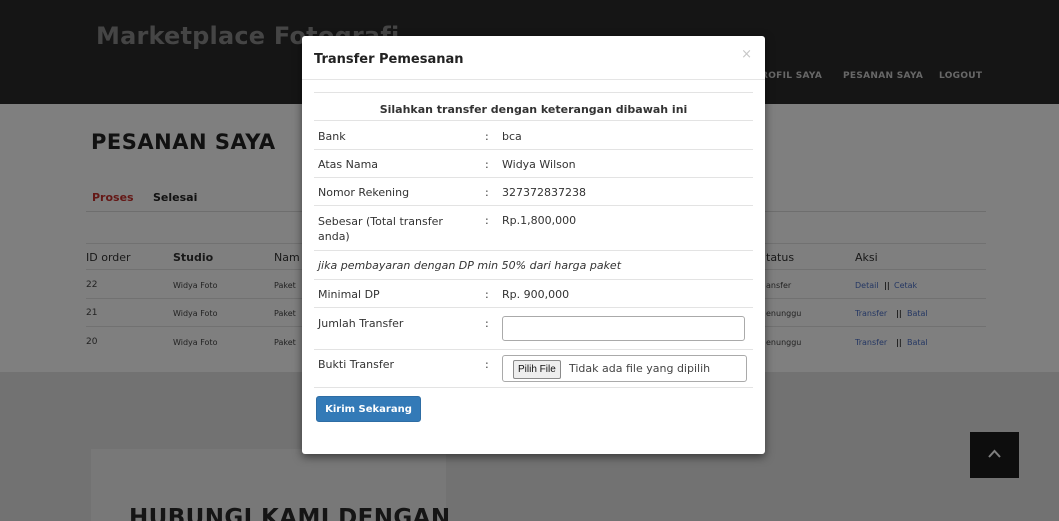  What do you see at coordinates (356, 364) in the screenshot?
I see `bukti-transfer-label: Bukti Transfer` at bounding box center [356, 364].